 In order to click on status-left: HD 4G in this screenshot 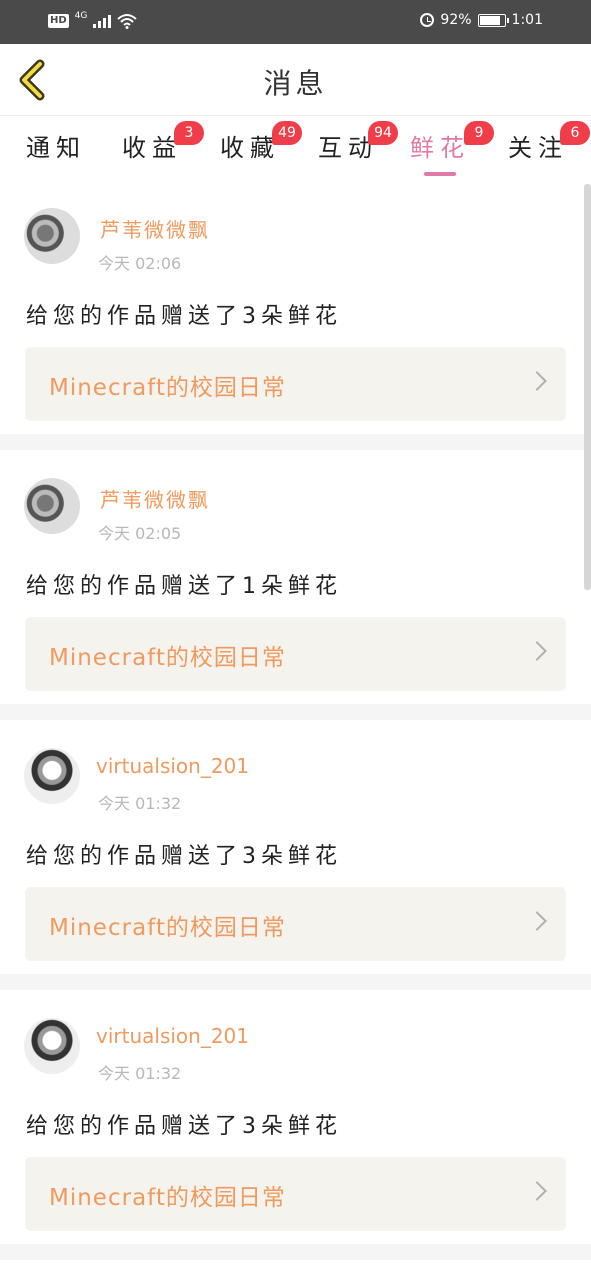, I will do `click(93, 20)`.